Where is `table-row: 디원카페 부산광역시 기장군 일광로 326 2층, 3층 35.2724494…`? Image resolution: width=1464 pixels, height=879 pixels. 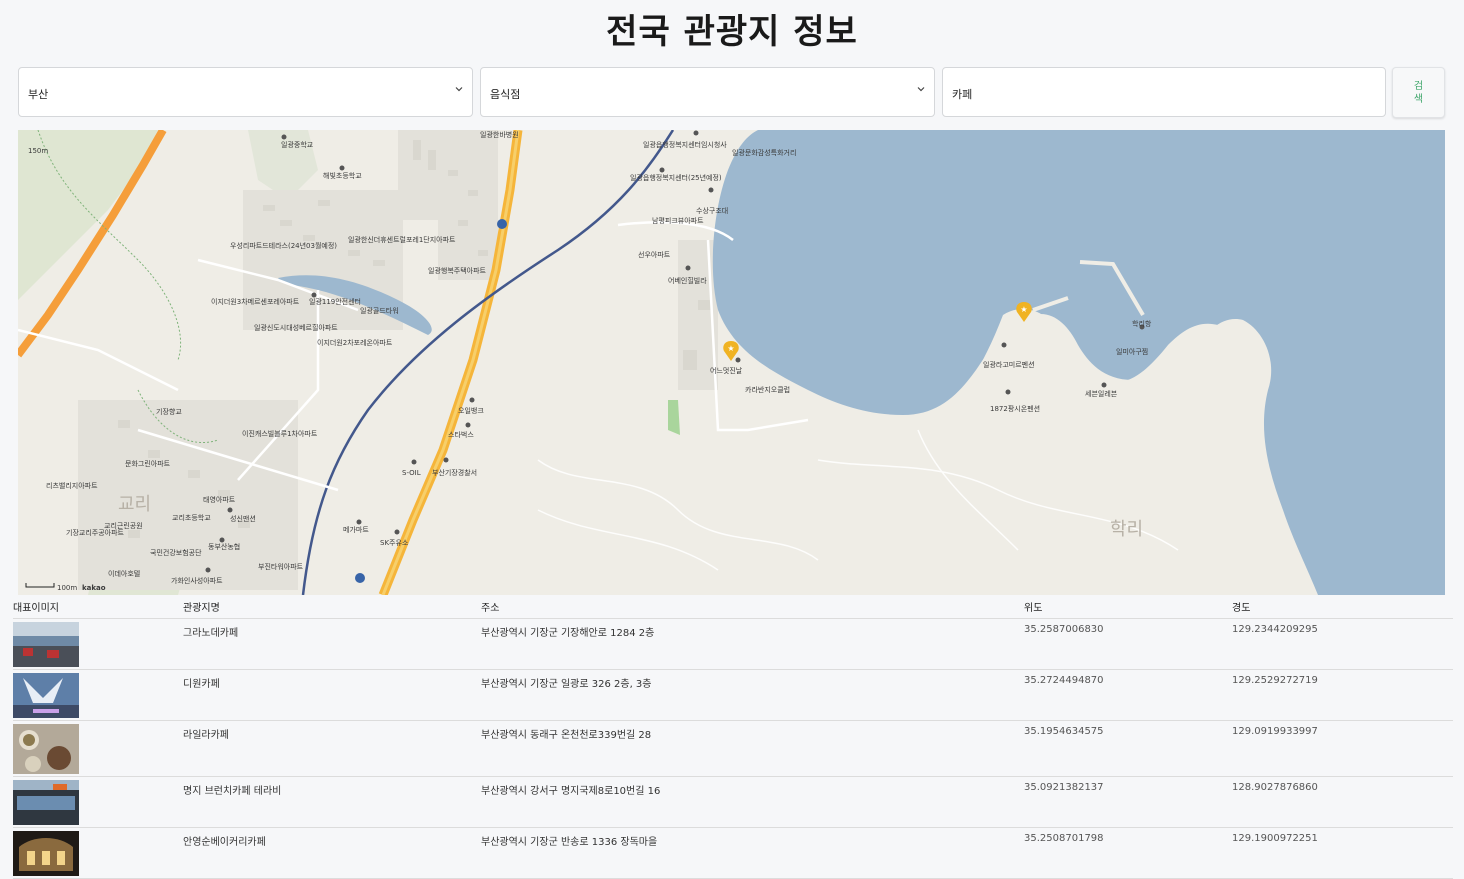
table-row: 디원카페 부산광역시 기장군 일광로 326 2층, 3층 35.2724494… is located at coordinates (733, 695).